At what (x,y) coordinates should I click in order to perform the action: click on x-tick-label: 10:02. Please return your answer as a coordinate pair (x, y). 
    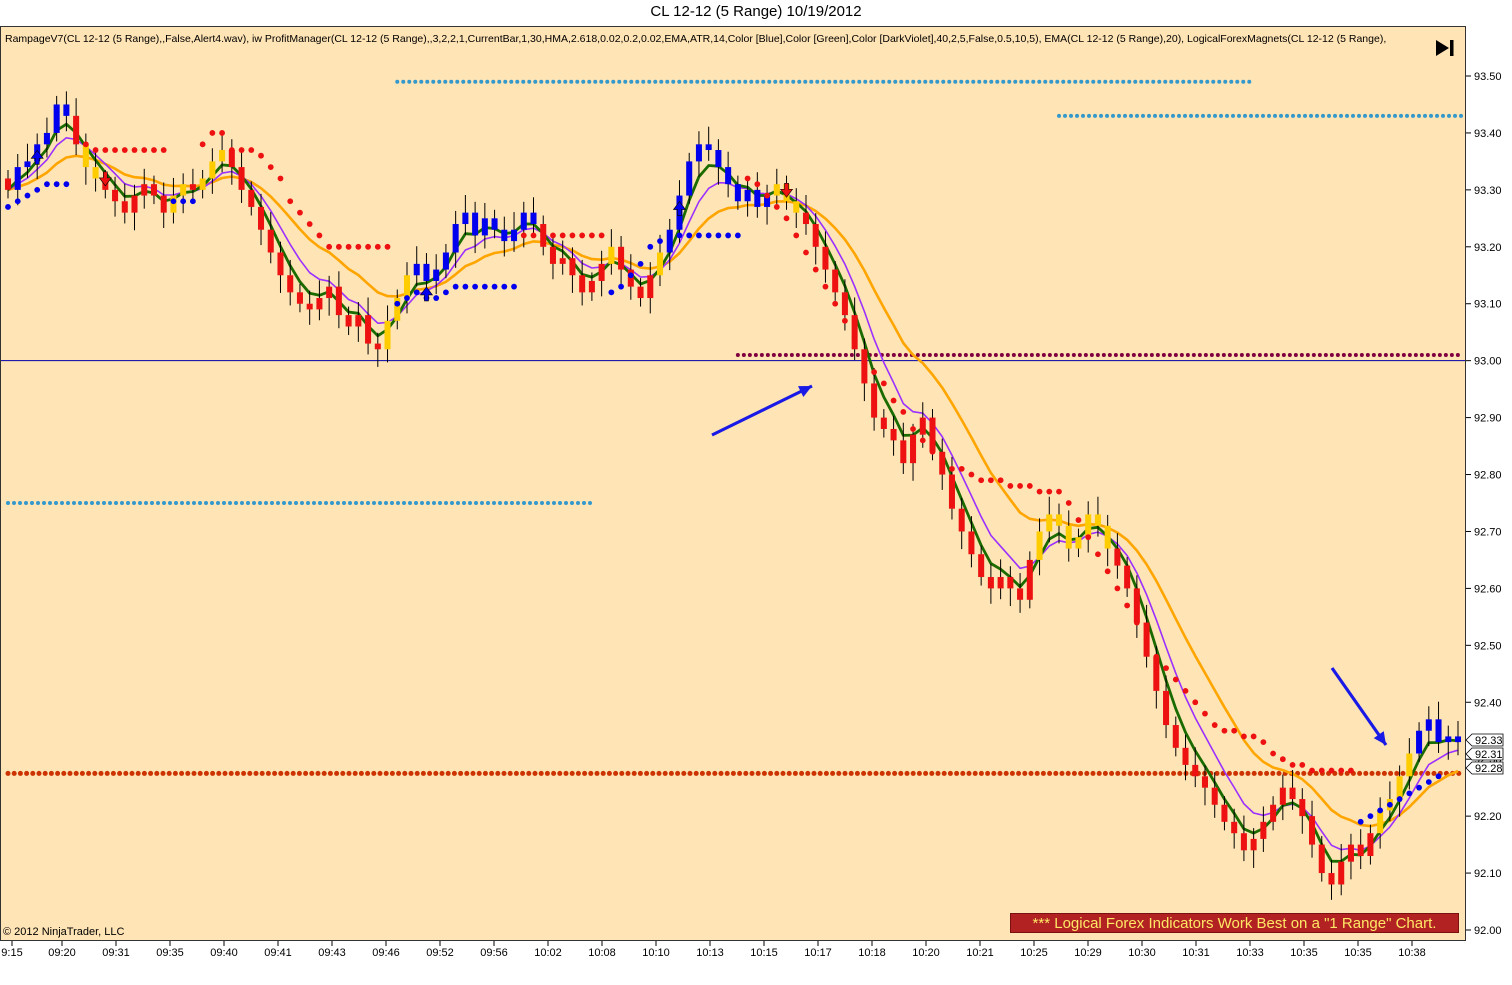
    Looking at the image, I should click on (548, 953).